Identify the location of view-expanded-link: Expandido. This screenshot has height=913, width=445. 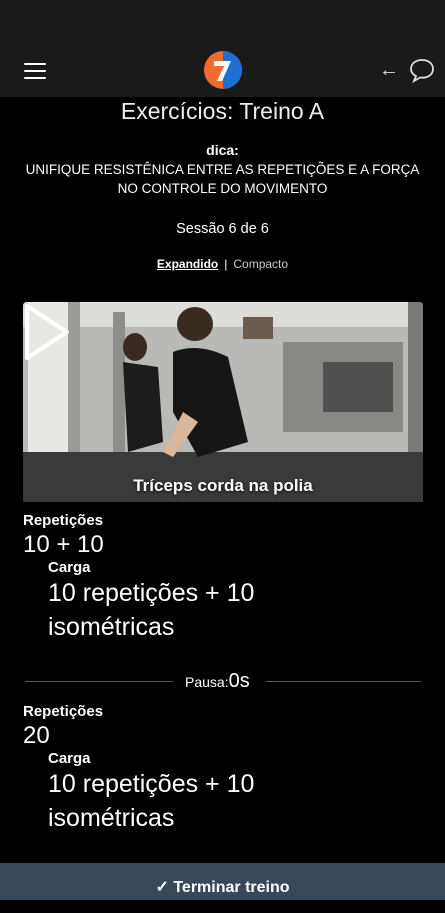
(187, 264).